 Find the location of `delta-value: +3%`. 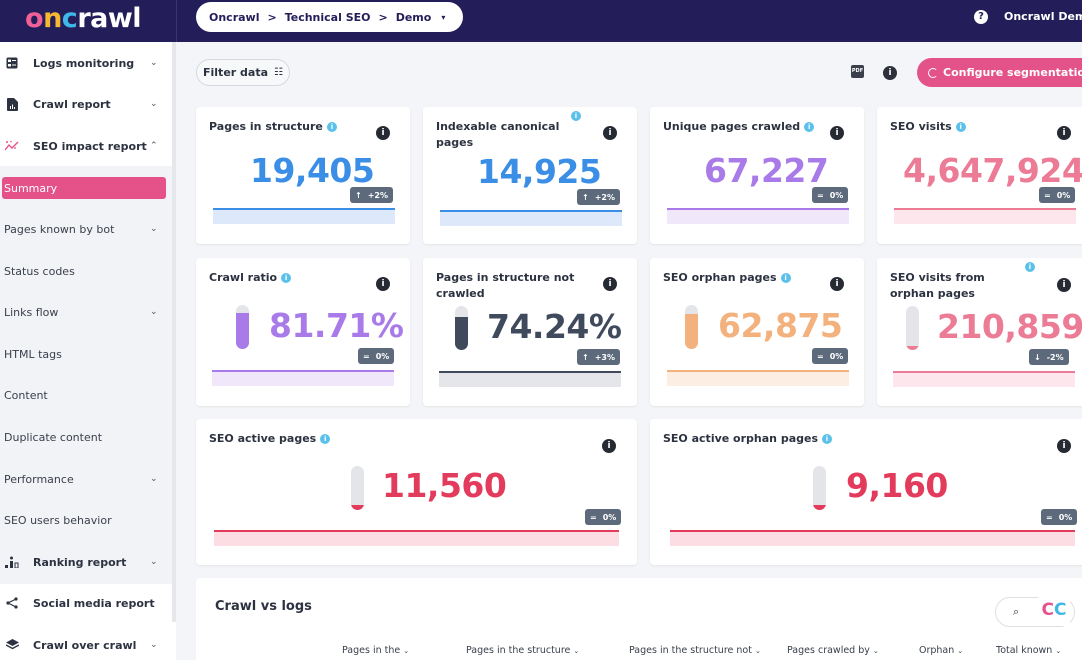

delta-value: +3% is located at coordinates (604, 357).